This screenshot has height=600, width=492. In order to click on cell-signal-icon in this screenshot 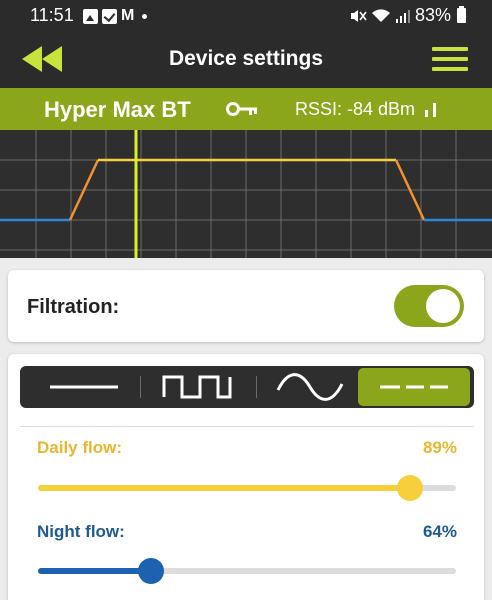, I will do `click(402, 16)`.